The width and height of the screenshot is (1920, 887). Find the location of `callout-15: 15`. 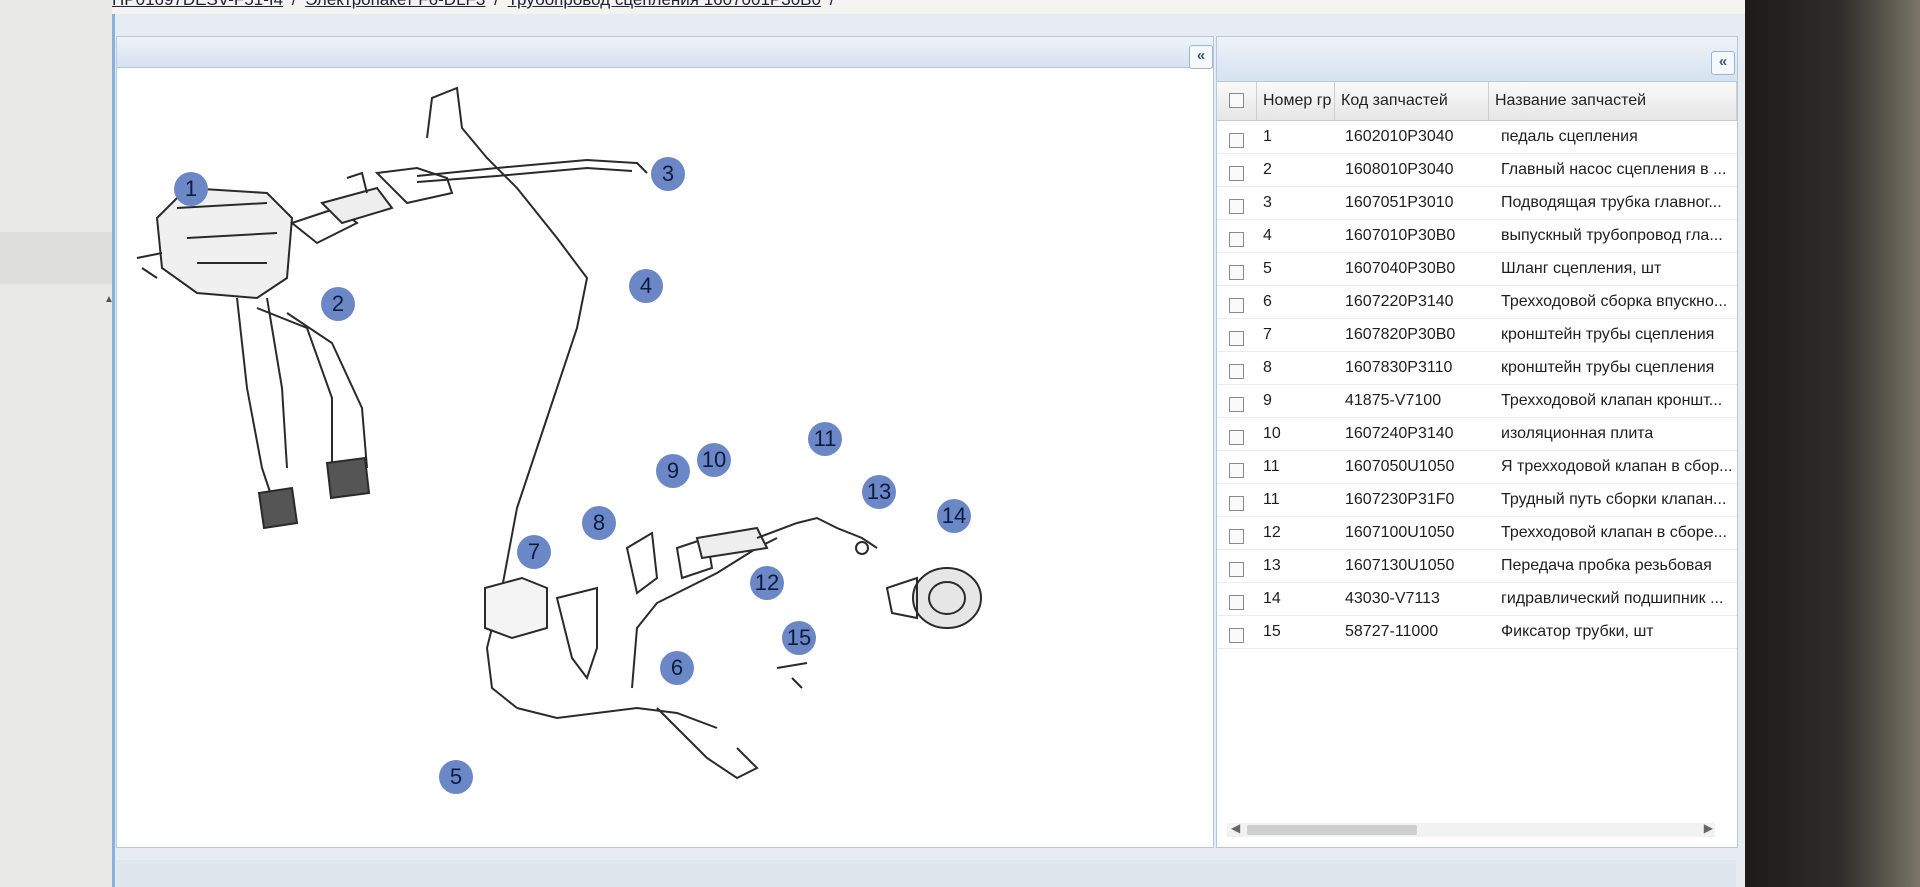

callout-15: 15 is located at coordinates (799, 638).